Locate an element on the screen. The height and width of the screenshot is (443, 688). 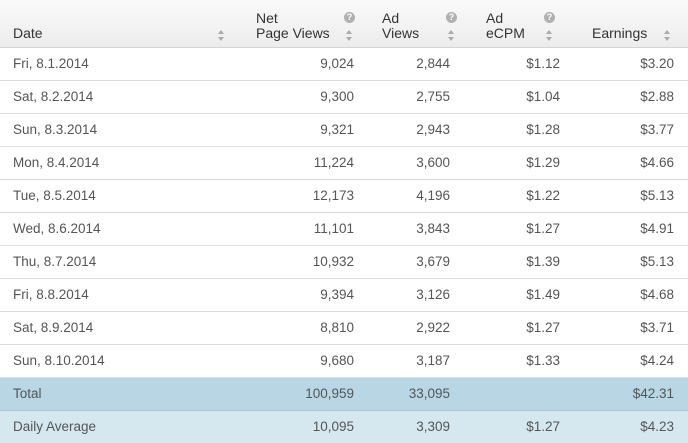
average-ad-views: 3,309 is located at coordinates (433, 427).